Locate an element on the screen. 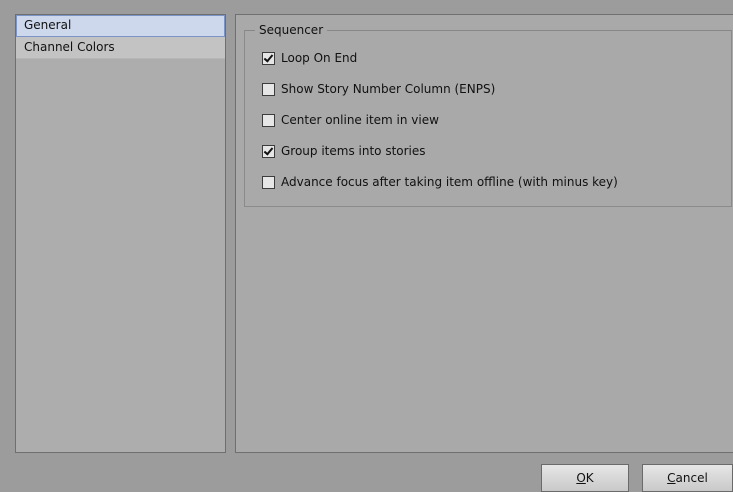 Image resolution: width=733 pixels, height=492 pixels. sequencer-group-title: Sequencer is located at coordinates (291, 30).